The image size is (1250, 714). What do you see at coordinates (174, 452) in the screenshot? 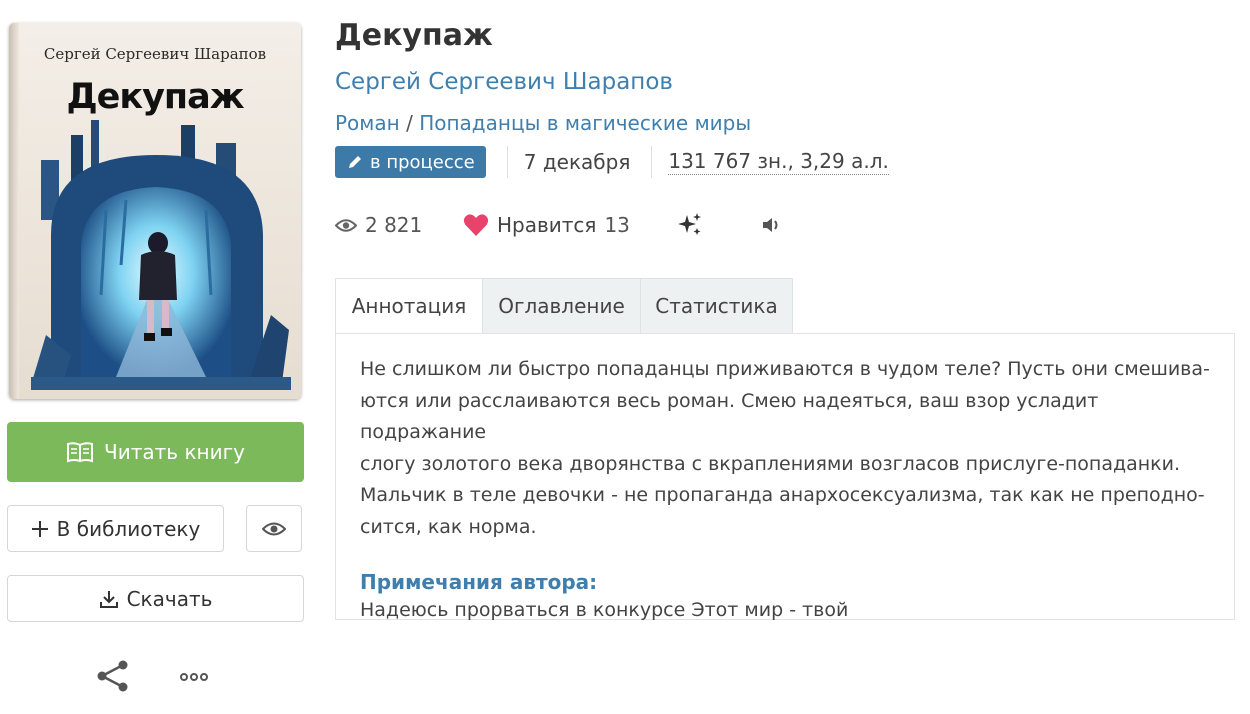
I see `read-book-label: Читать книгу` at bounding box center [174, 452].